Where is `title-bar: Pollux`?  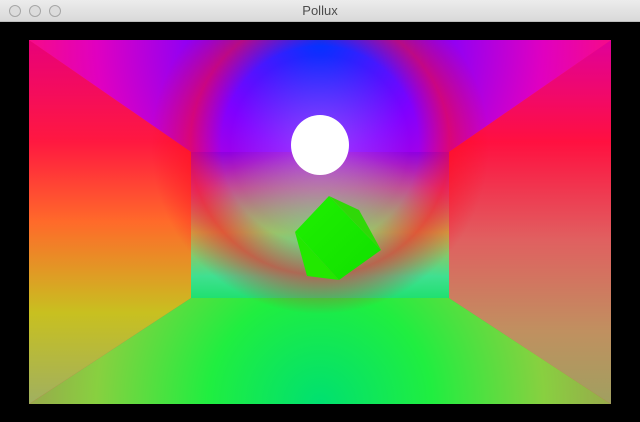 title-bar: Pollux is located at coordinates (320, 11).